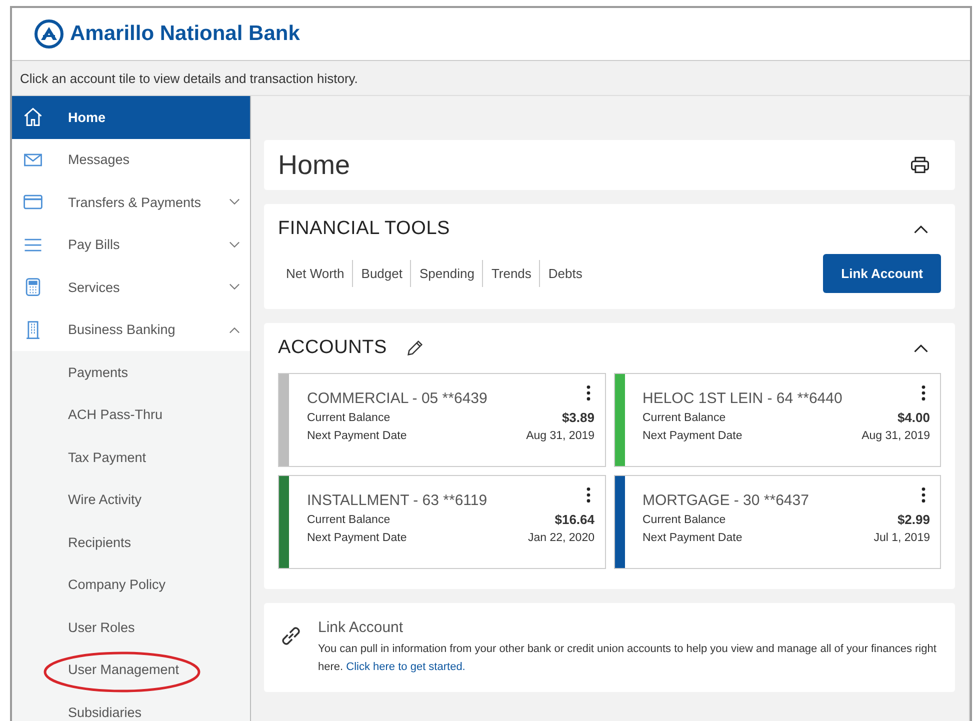 The image size is (974, 721). I want to click on submenu-item: Company Policy, so click(131, 585).